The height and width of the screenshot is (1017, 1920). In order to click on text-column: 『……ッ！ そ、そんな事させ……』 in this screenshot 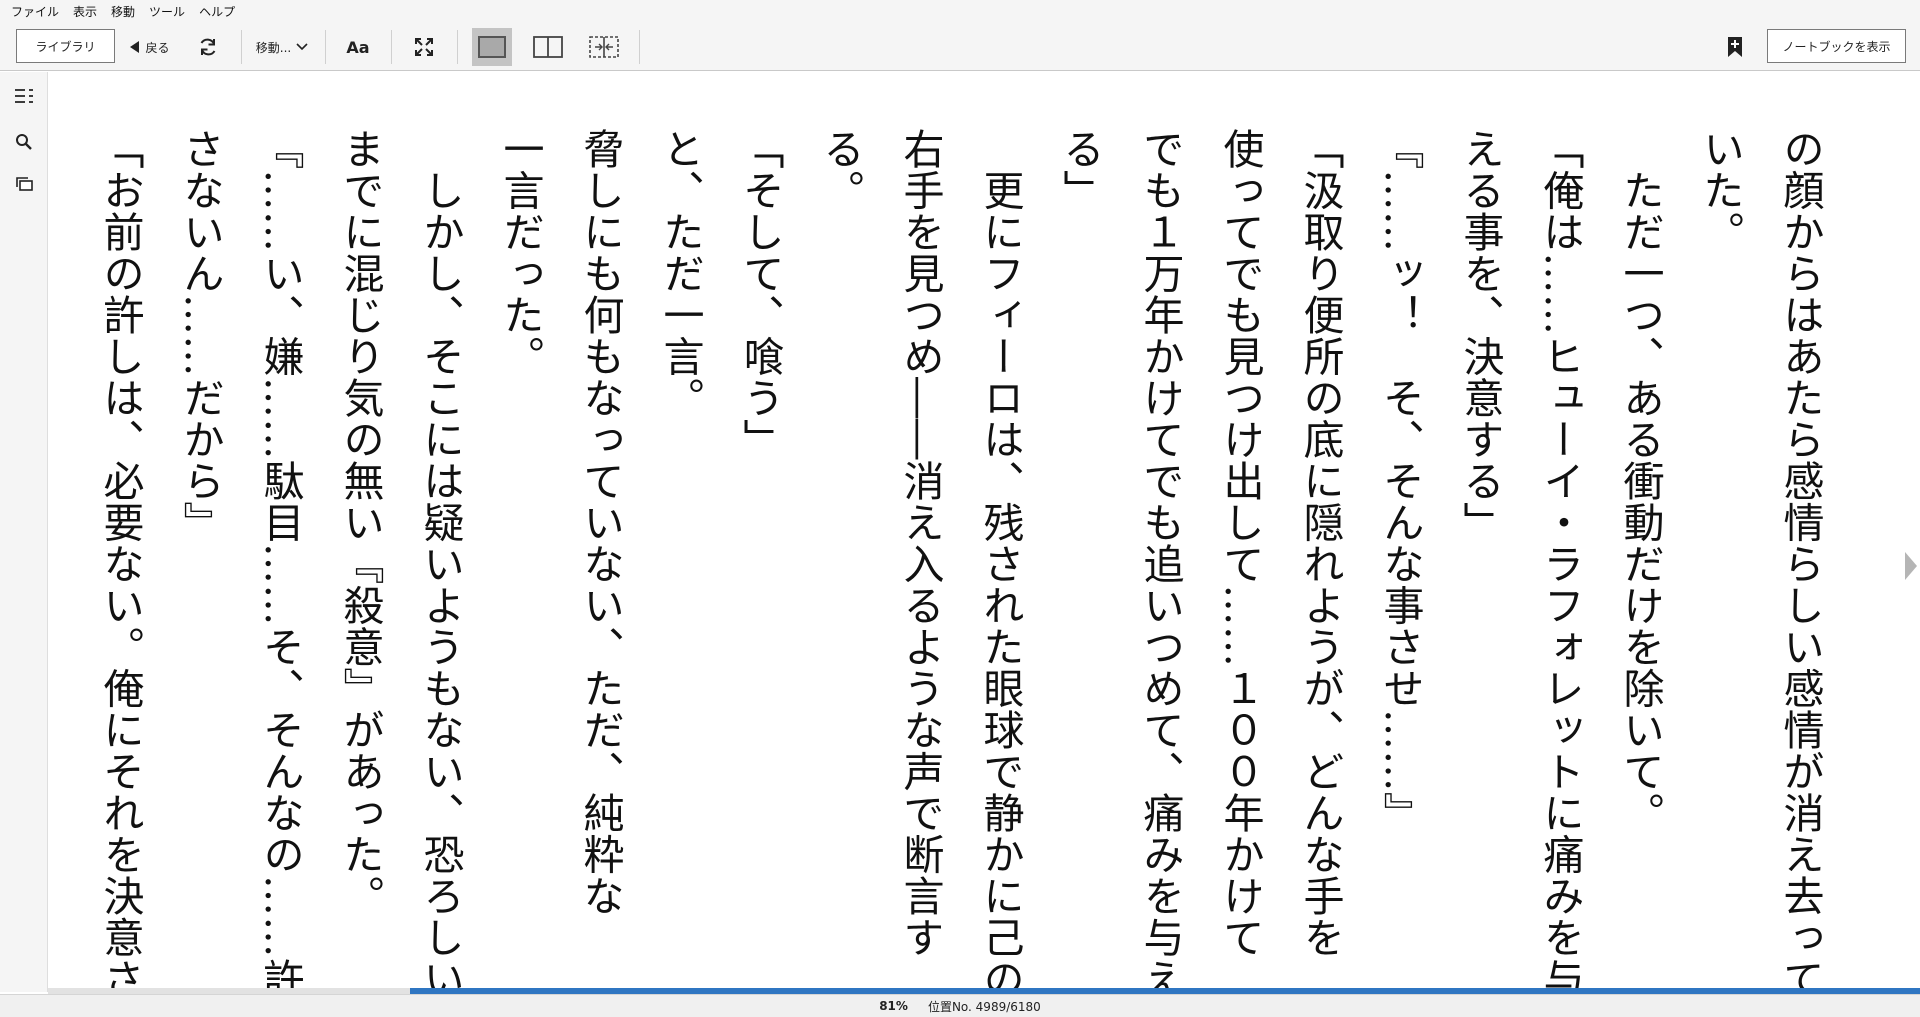, I will do `click(1400, 481)`.